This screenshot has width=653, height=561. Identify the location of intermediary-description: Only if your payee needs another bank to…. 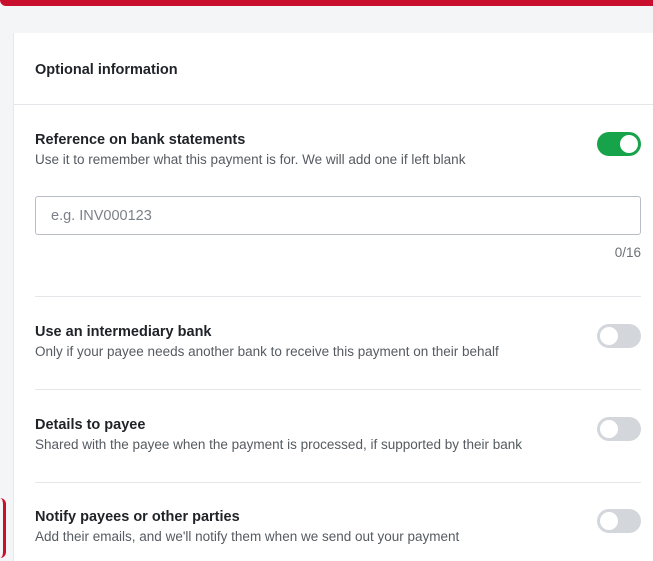
(267, 351).